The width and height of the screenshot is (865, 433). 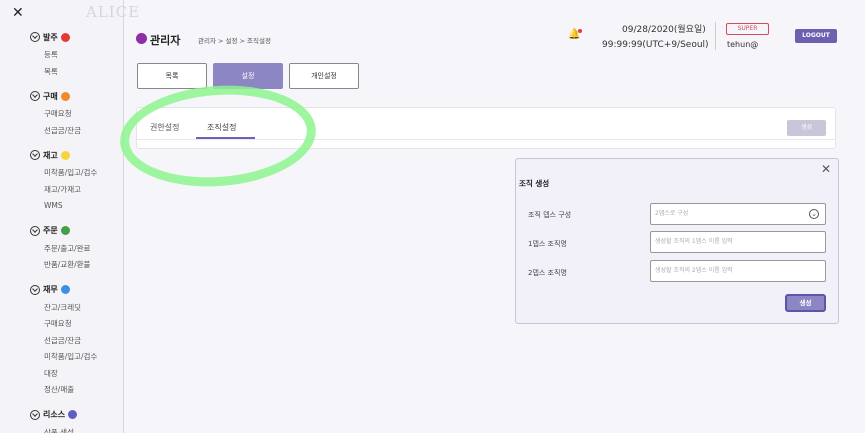 I want to click on menu-group-header: 발주, so click(x=75, y=37).